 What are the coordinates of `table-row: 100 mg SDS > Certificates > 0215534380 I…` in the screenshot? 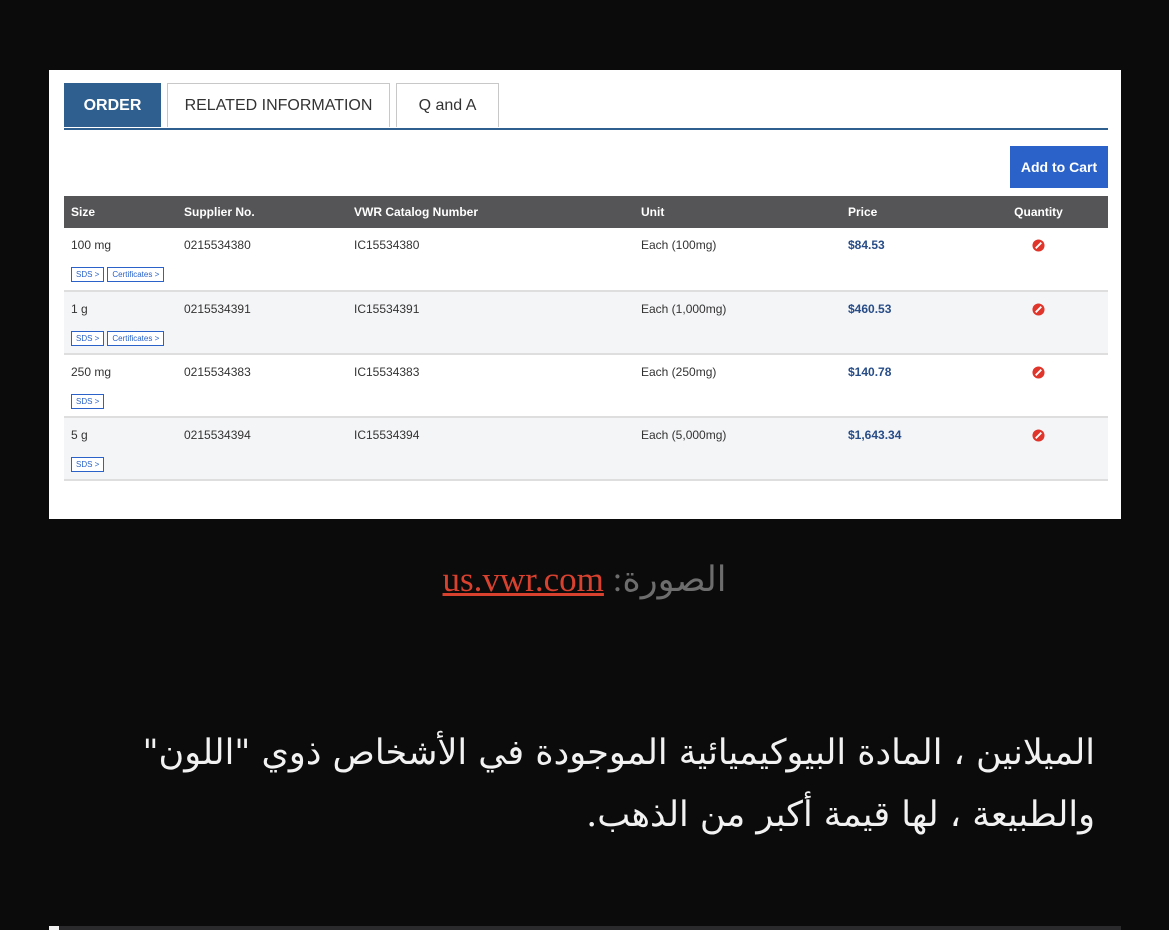 It's located at (586, 260).